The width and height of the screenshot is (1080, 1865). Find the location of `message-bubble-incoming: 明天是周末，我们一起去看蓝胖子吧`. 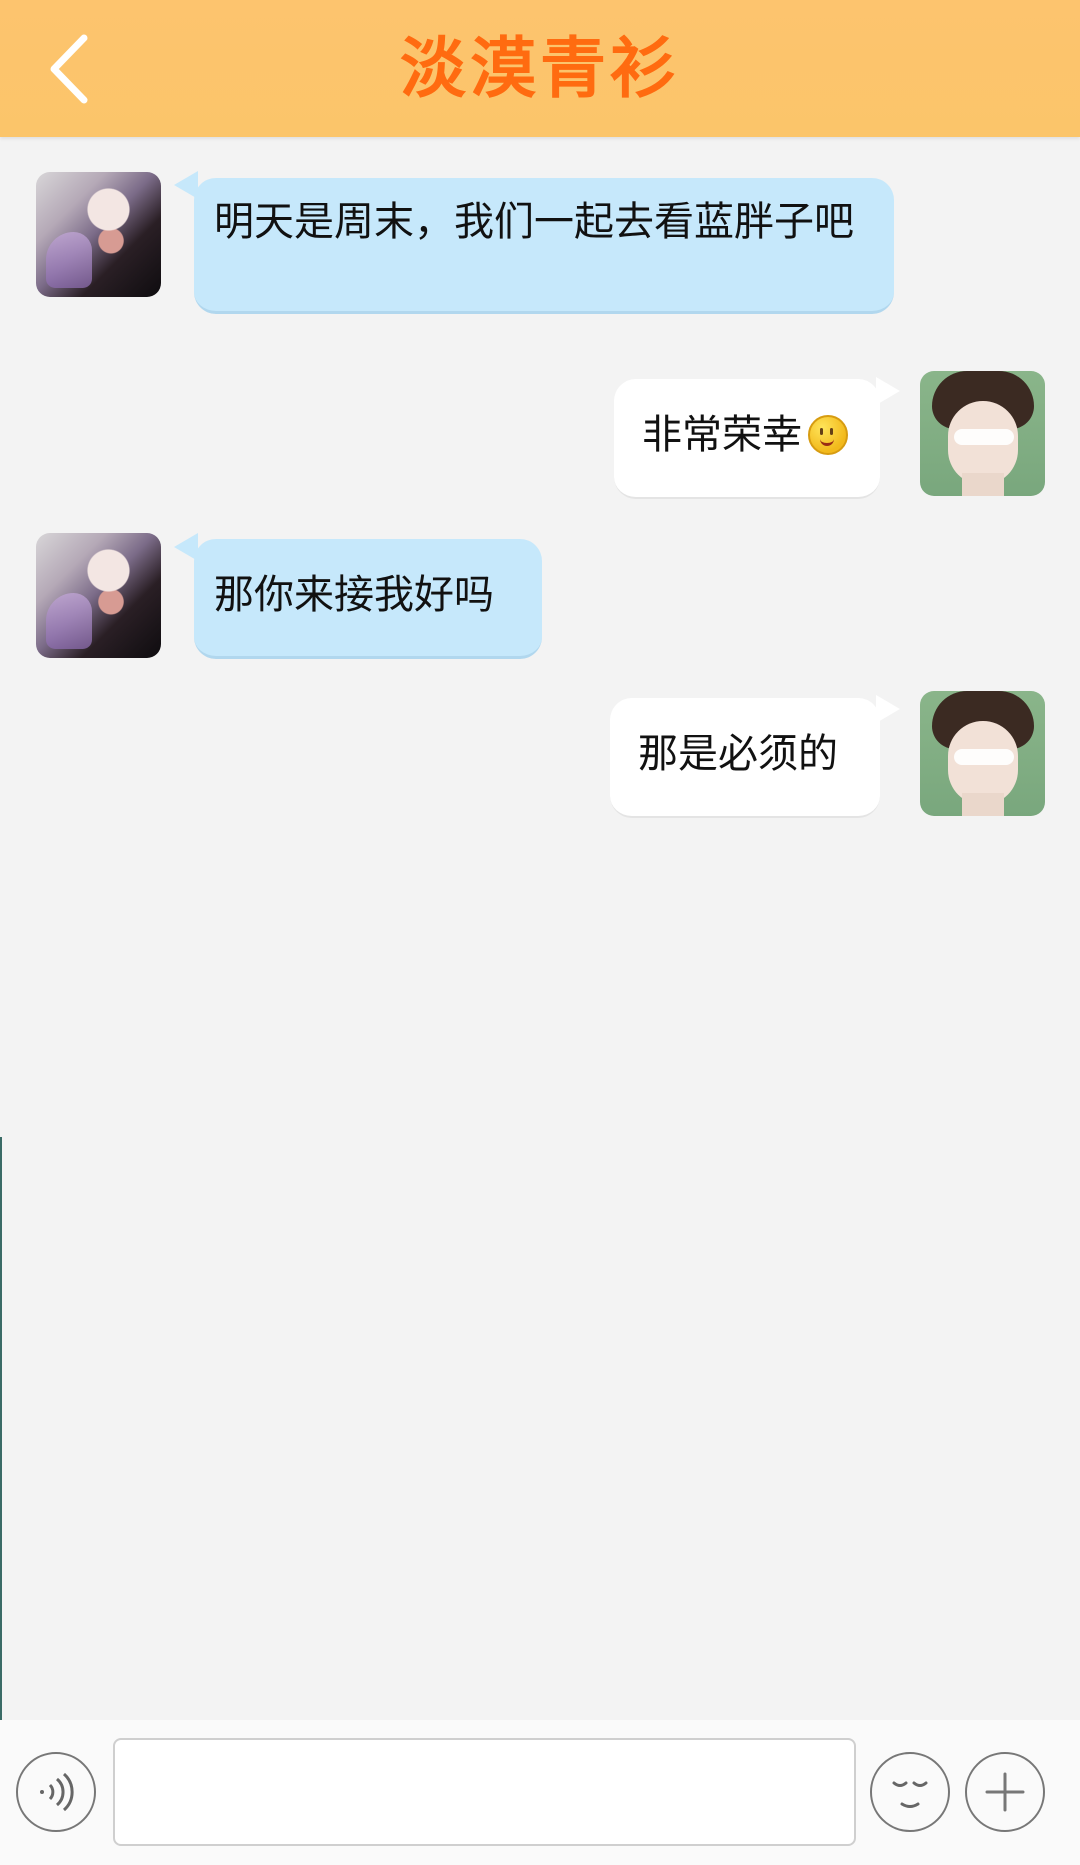

message-bubble-incoming: 明天是周末，我们一起去看蓝胖子吧 is located at coordinates (544, 246).